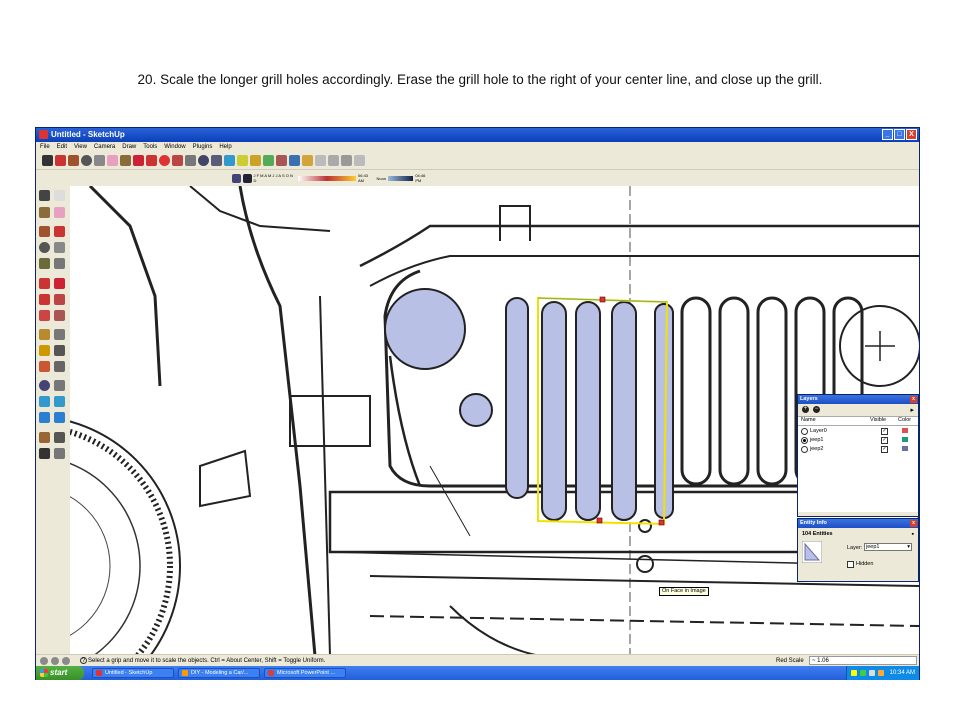 The image size is (960, 720). What do you see at coordinates (59, 247) in the screenshot?
I see `arc-icon` at bounding box center [59, 247].